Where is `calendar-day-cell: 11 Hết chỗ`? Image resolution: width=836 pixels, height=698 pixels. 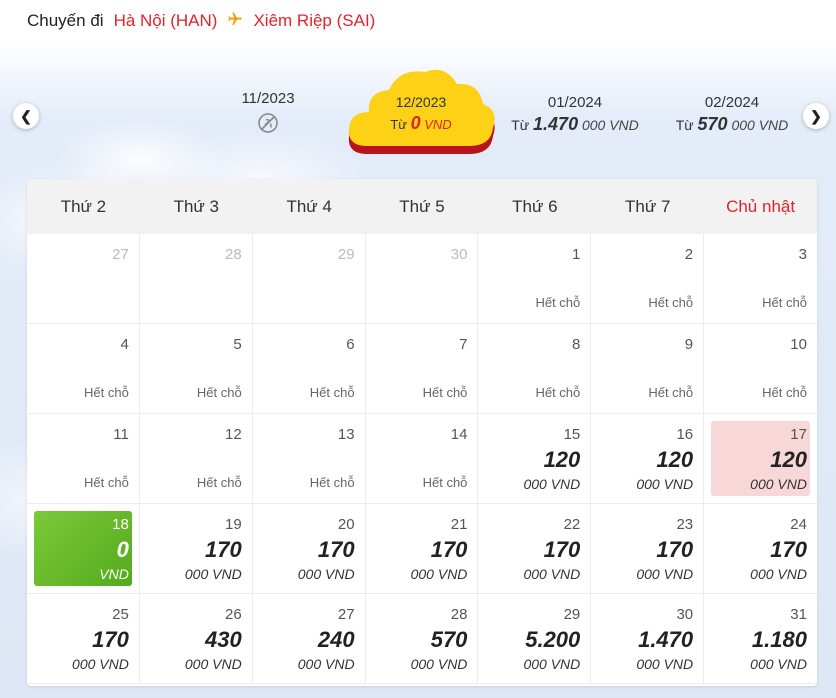 calendar-day-cell: 11 Hết chỗ is located at coordinates (83, 459).